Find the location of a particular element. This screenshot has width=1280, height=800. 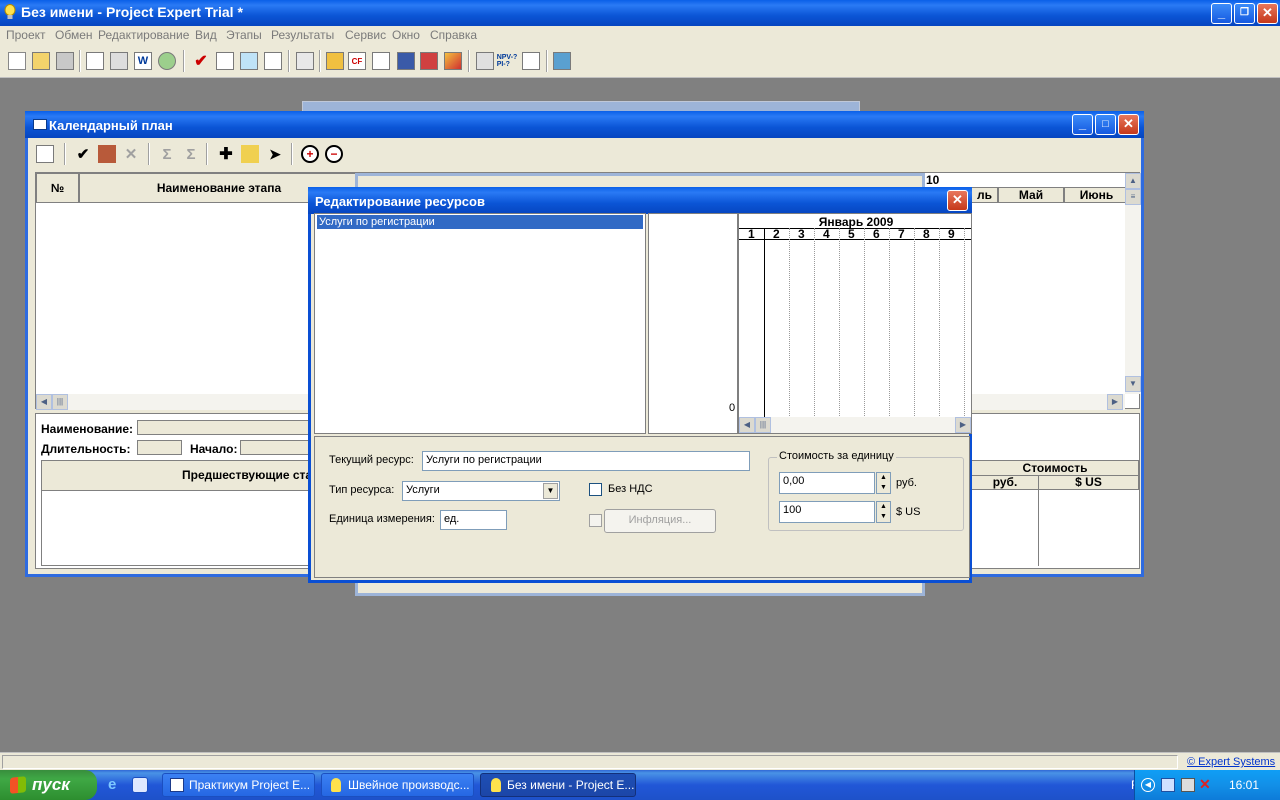

ie-quicklaunch-icon: e is located at coordinates (116, 785).